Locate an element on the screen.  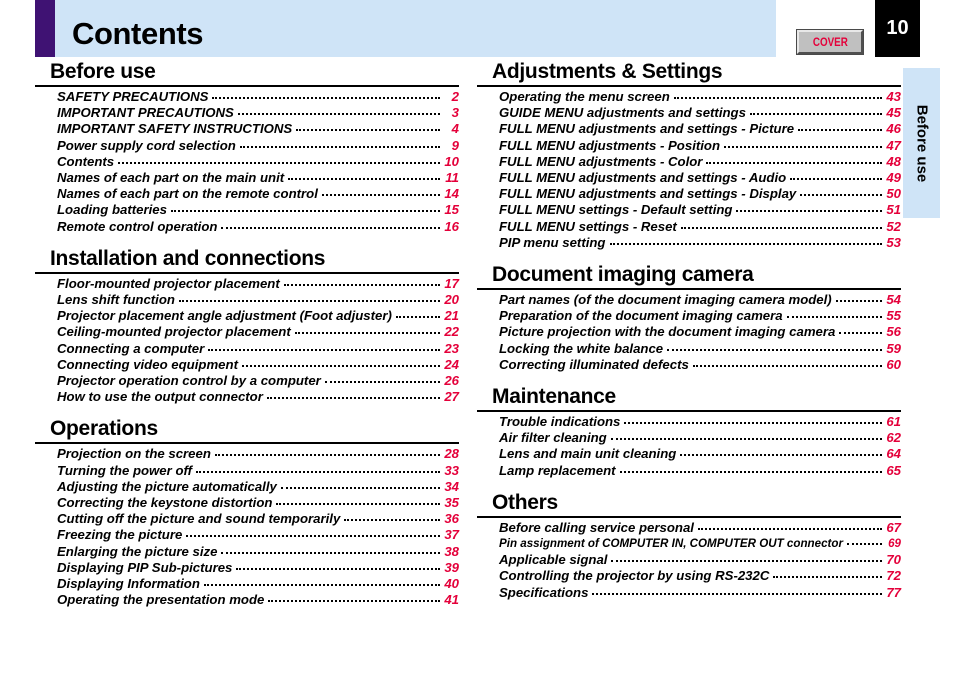
toc-entry-page-number: 61 is located at coordinates (893, 422).